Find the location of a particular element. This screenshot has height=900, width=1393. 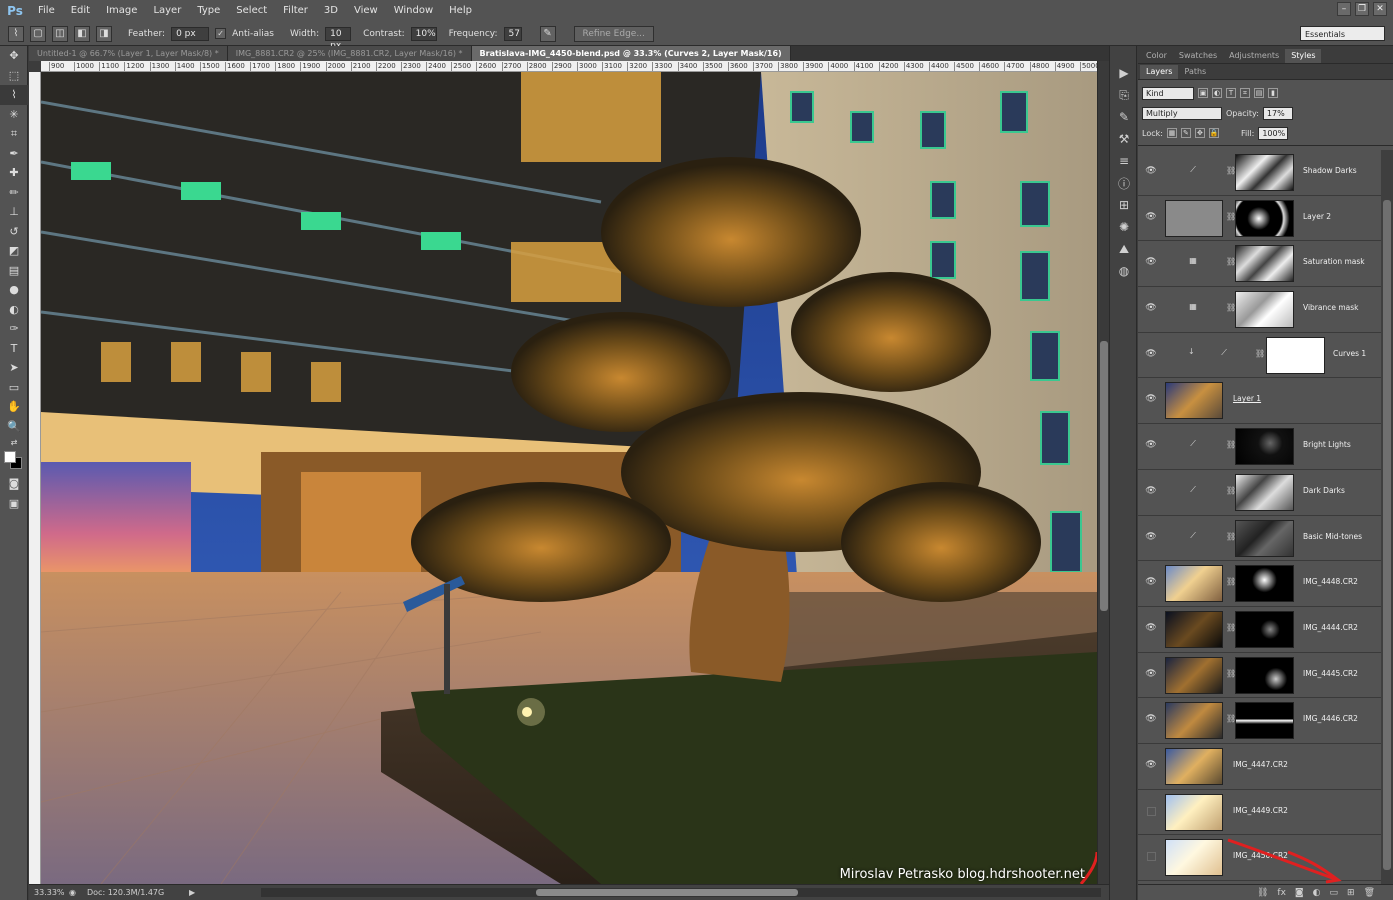

status-info-icon: ◉ is located at coordinates (74, 892).